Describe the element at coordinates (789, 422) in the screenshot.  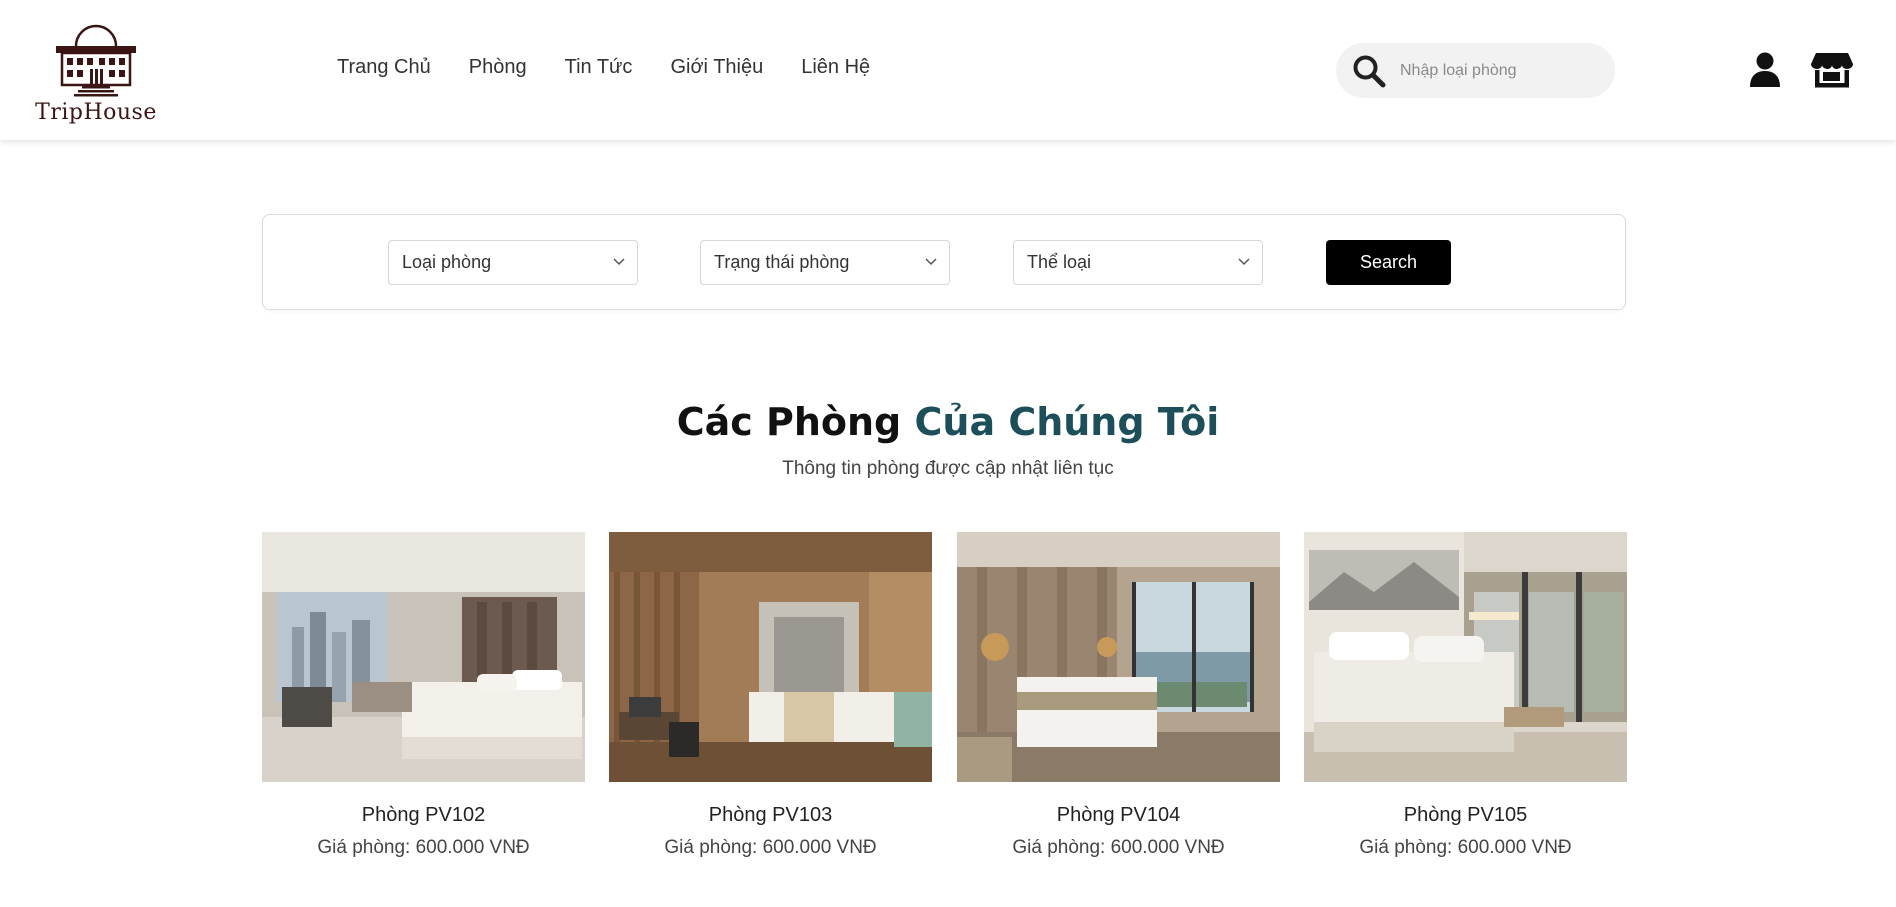
I see `section-title-main: Các Phòng` at that location.